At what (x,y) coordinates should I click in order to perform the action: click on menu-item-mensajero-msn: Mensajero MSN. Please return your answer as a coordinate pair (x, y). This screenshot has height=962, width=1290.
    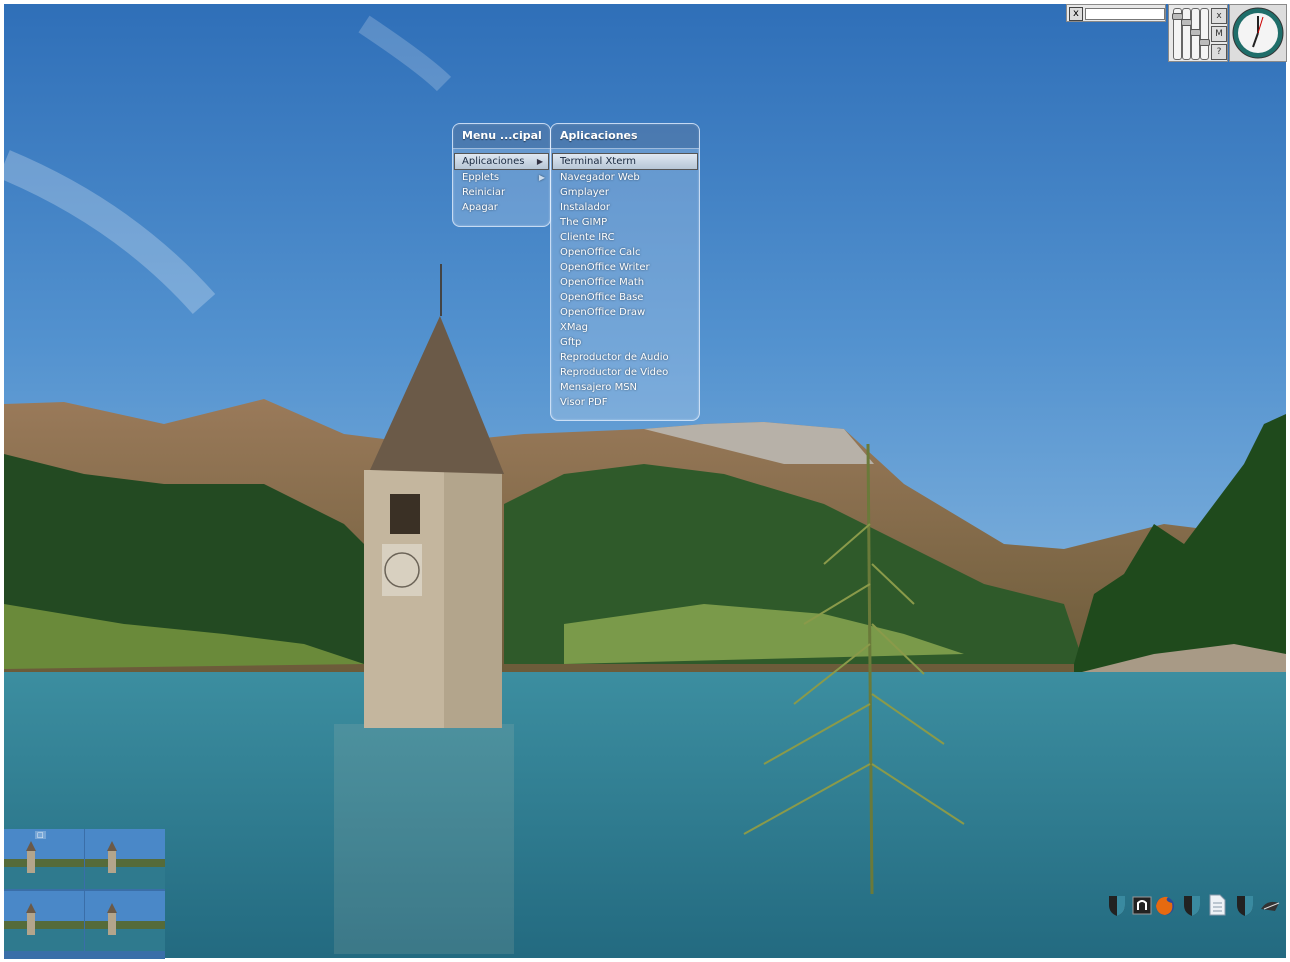
    Looking at the image, I should click on (625, 387).